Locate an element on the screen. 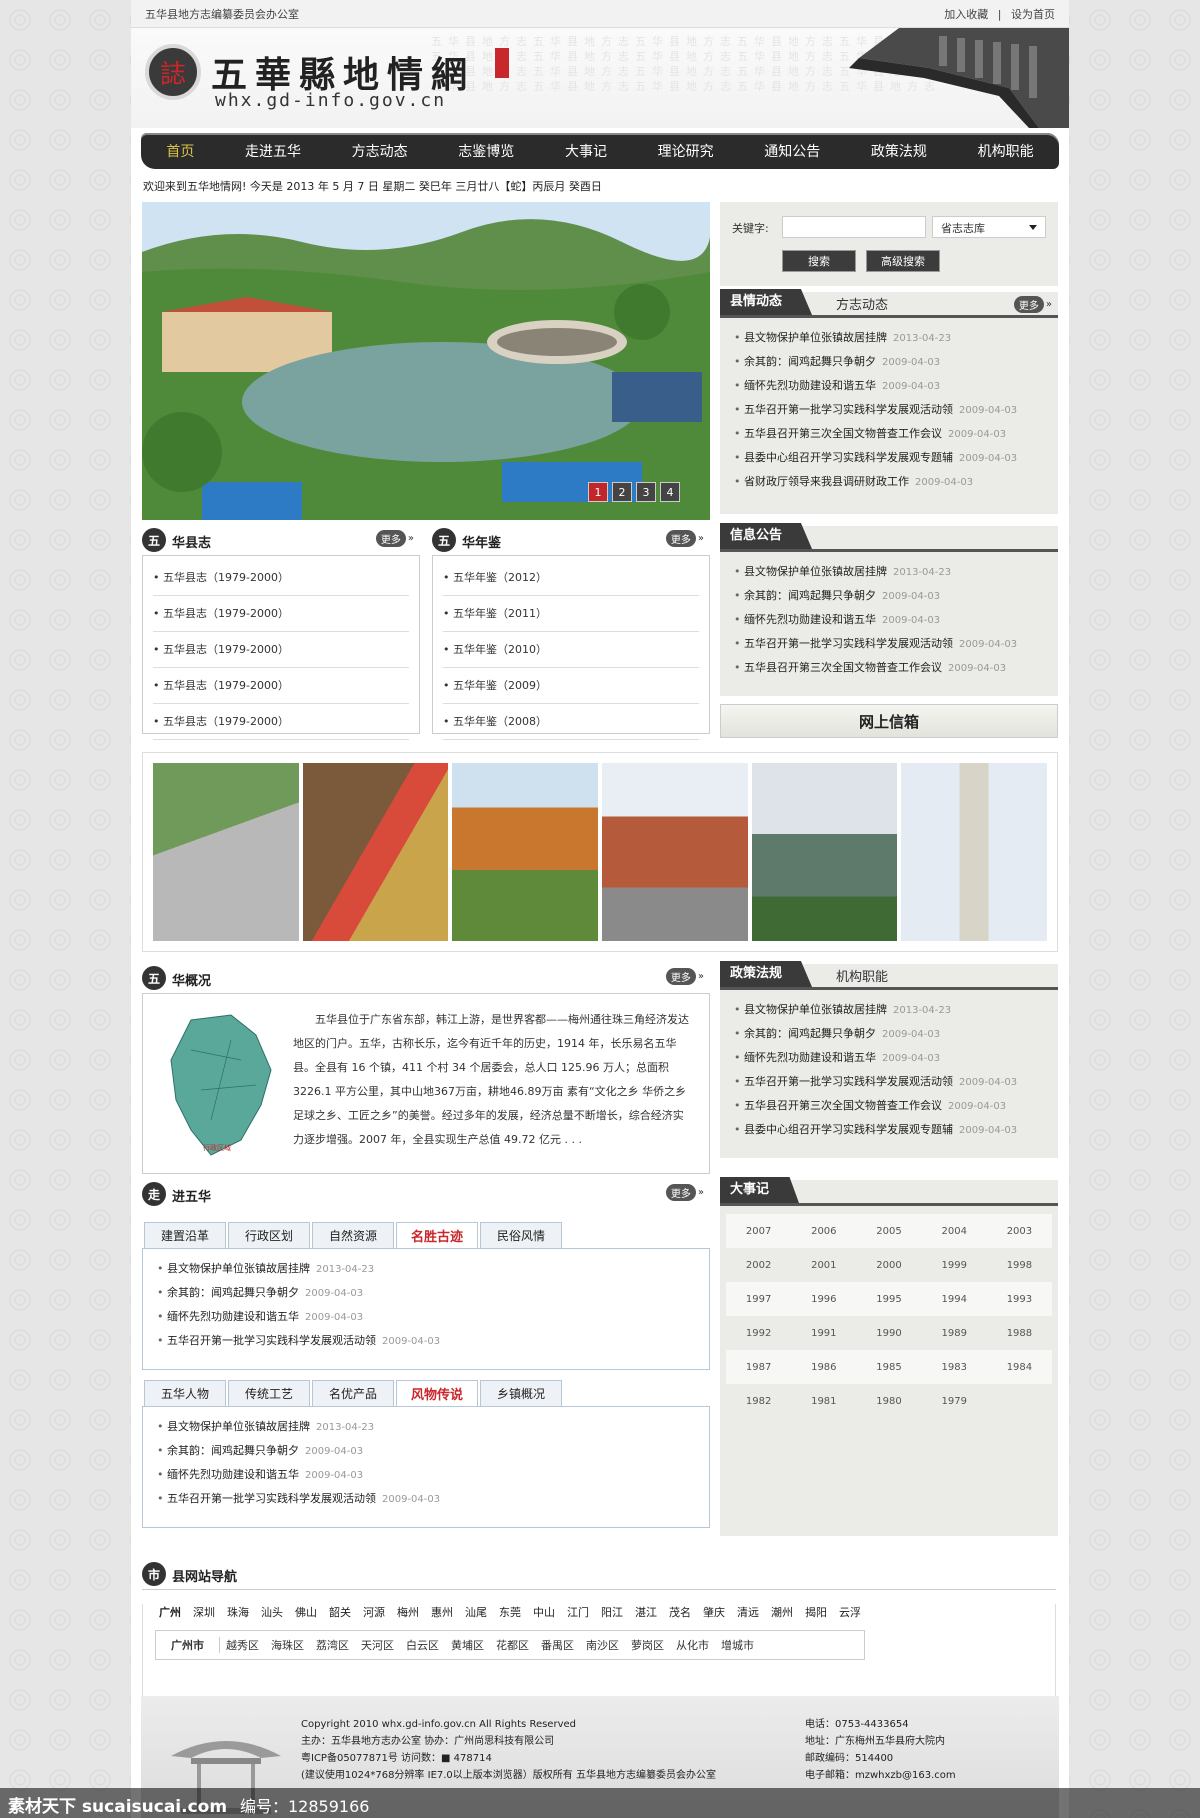  year-link: 1993 is located at coordinates (1019, 1299).